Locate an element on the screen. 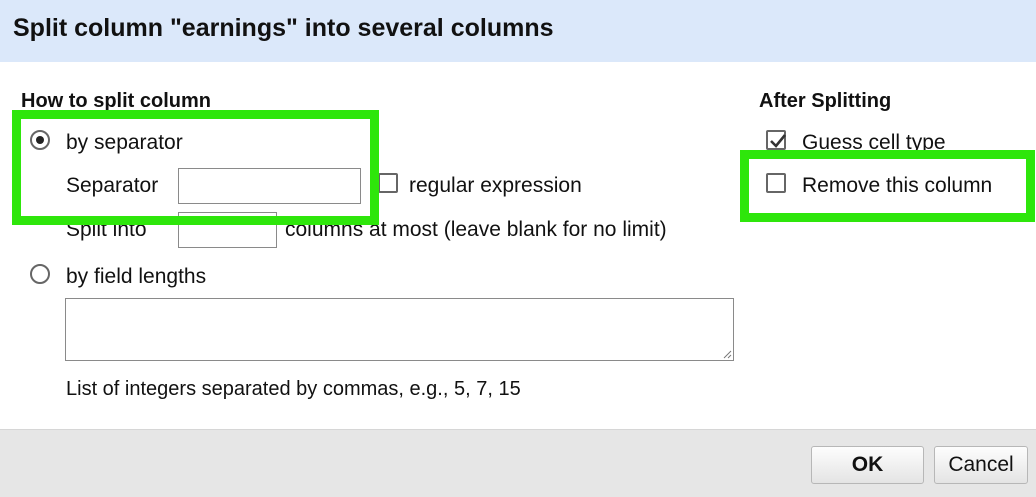 The image size is (1036, 497). remove-column-checkbox is located at coordinates (776, 183).